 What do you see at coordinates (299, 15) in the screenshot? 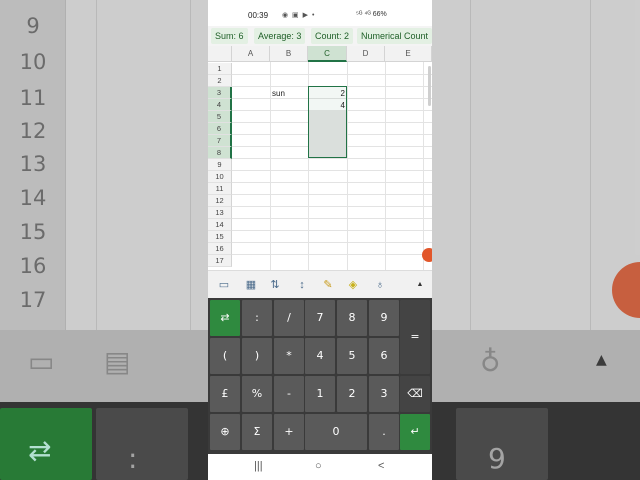
I see `status-icons: ◉ ▣ ▶ •` at bounding box center [299, 15].